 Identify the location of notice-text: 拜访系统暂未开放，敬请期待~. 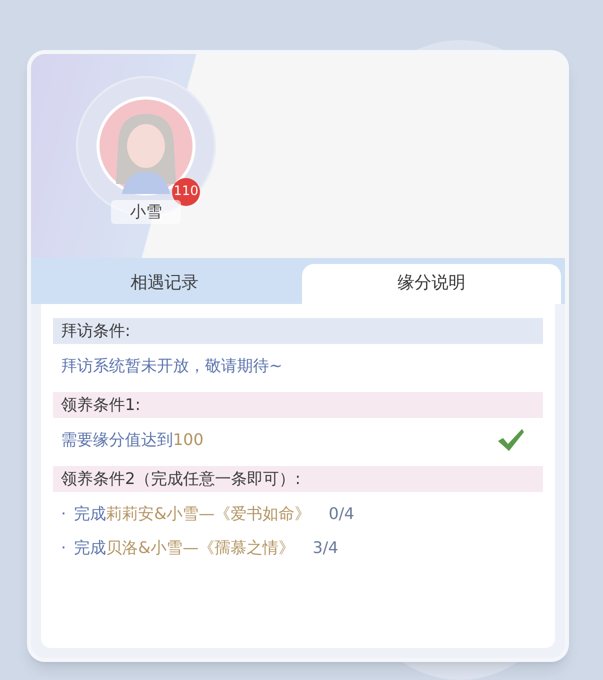
(171, 366).